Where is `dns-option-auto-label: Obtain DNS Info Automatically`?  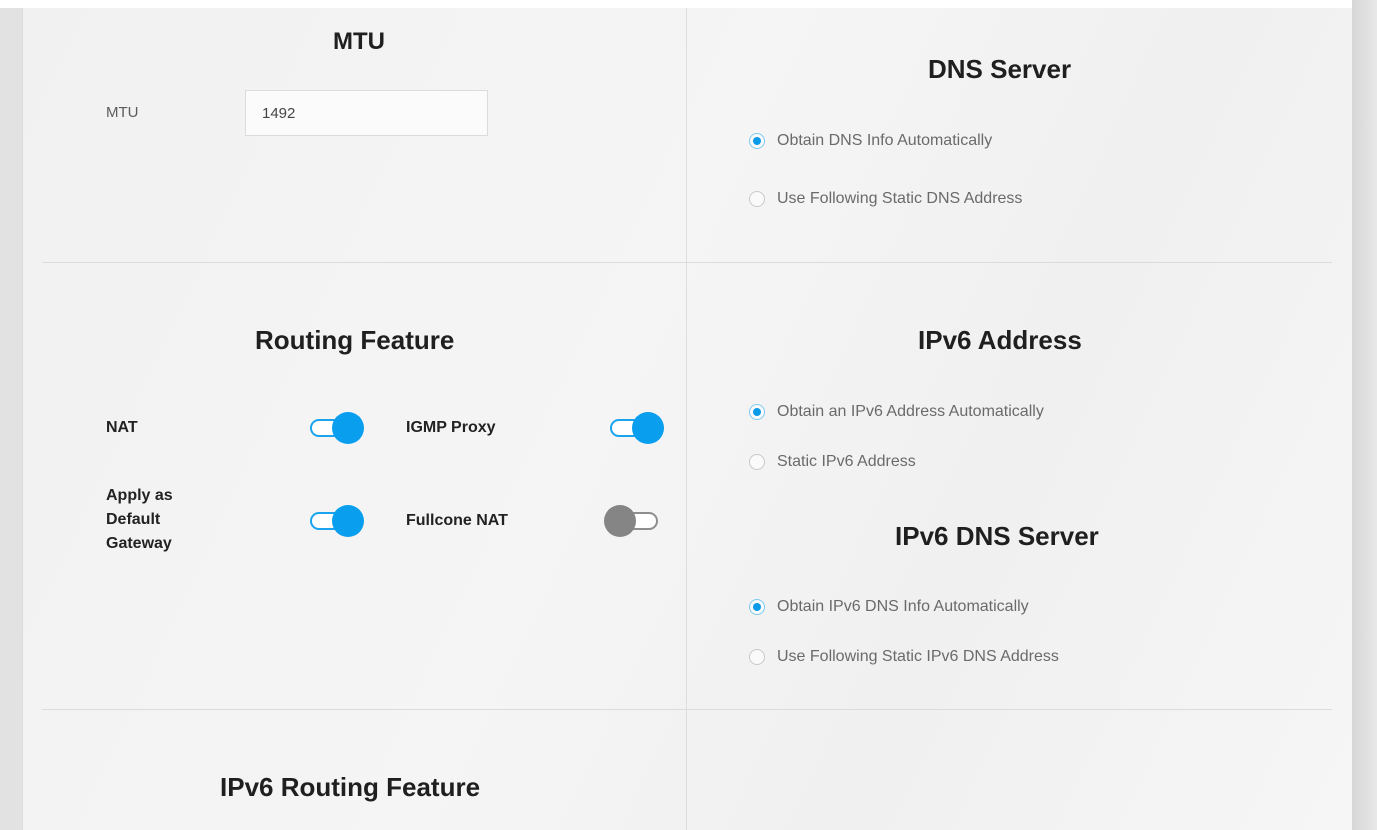
dns-option-auto-label: Obtain DNS Info Automatically is located at coordinates (885, 140).